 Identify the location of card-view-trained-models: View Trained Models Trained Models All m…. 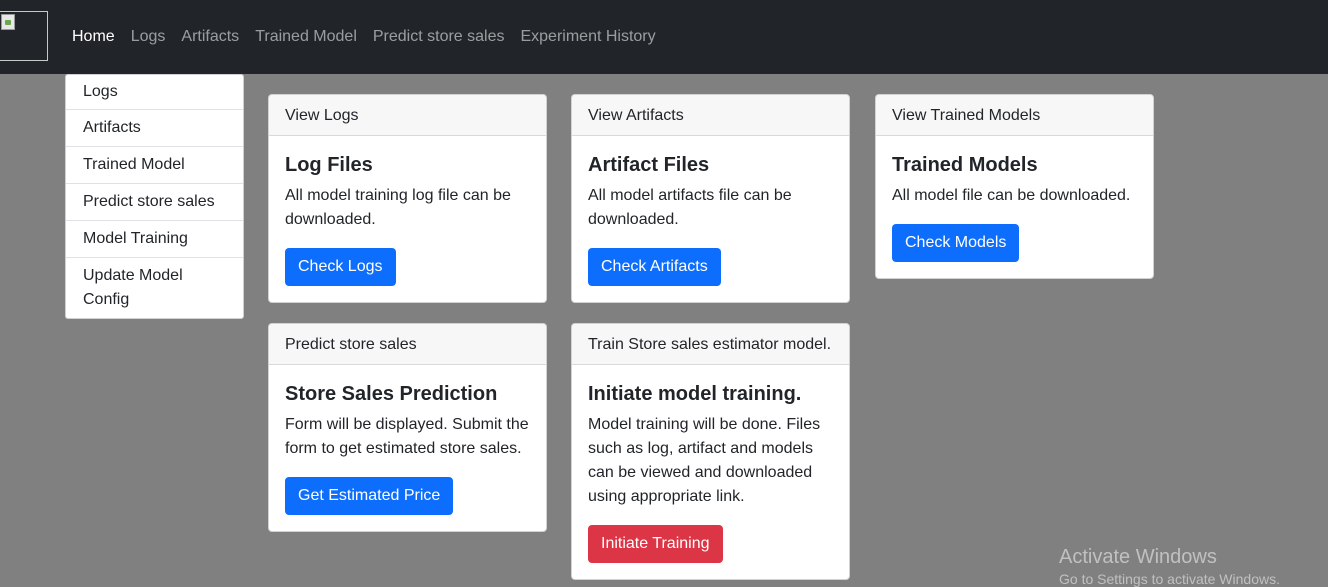
(1014, 186).